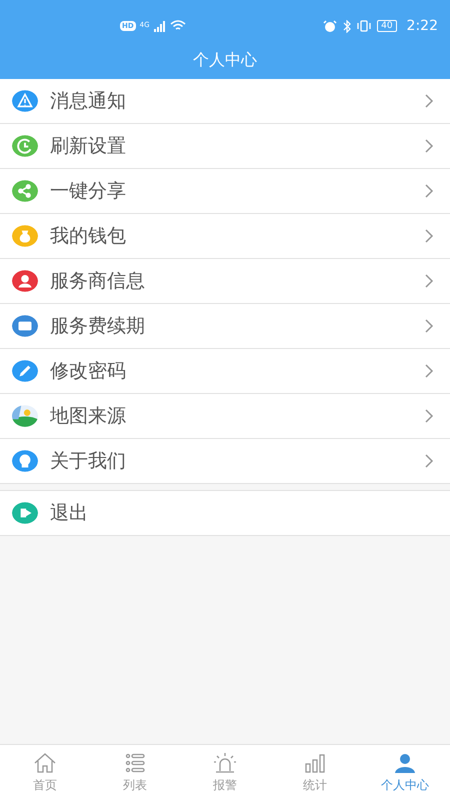  Describe the element at coordinates (45, 763) in the screenshot. I see `home-icon` at that location.